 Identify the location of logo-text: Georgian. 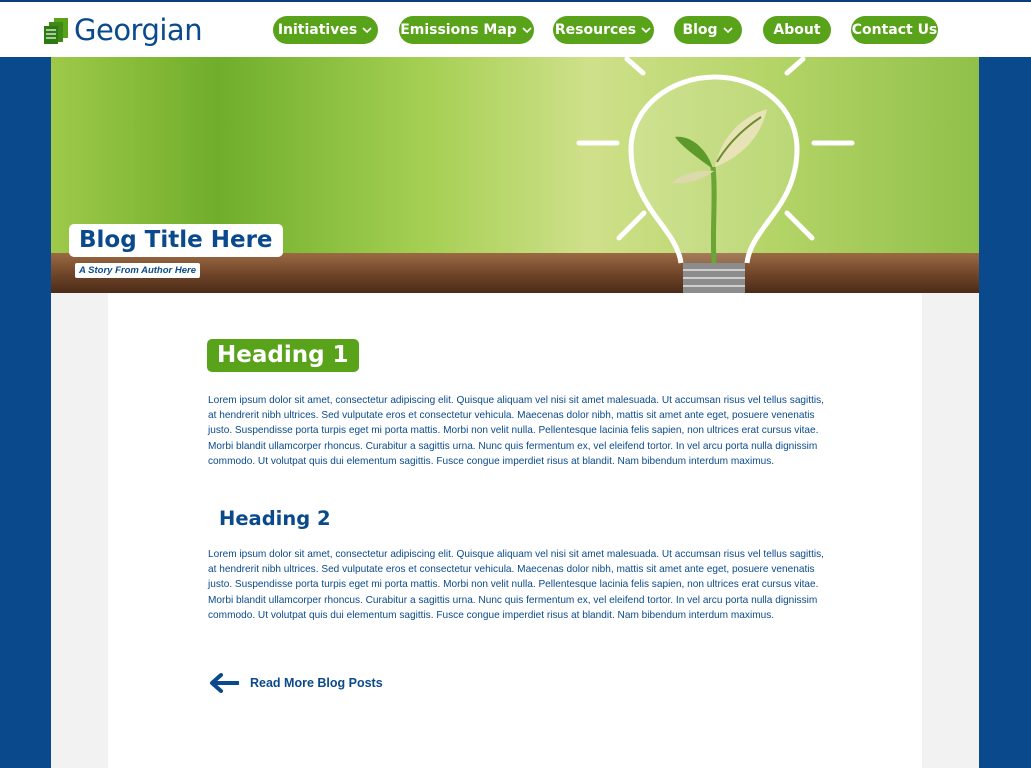
(138, 30).